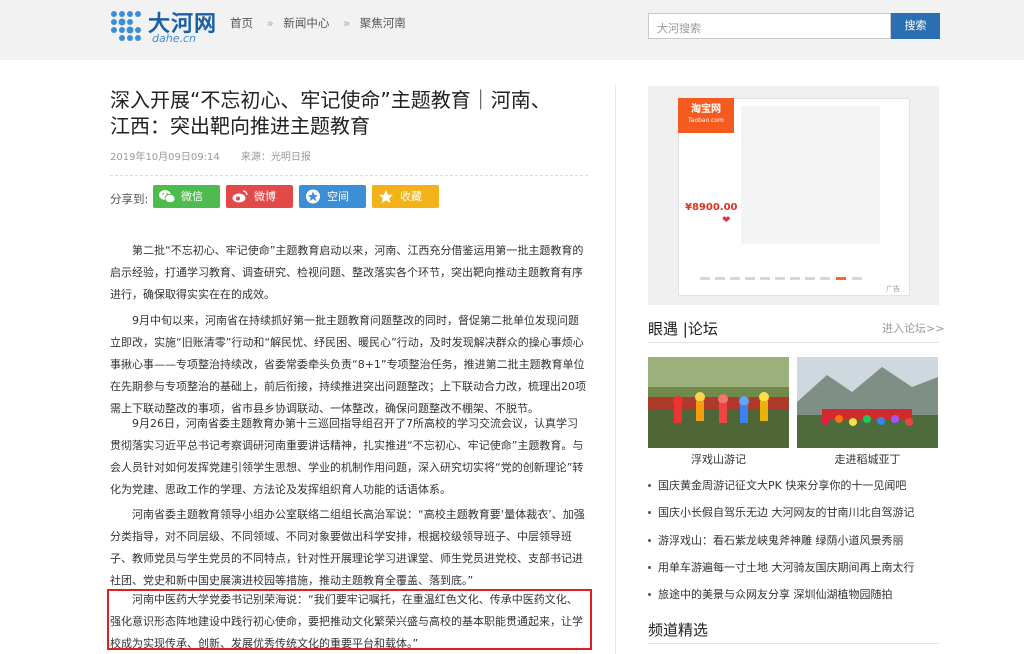 The width and height of the screenshot is (1024, 654). I want to click on share-qzone-button: 空间, so click(332, 196).